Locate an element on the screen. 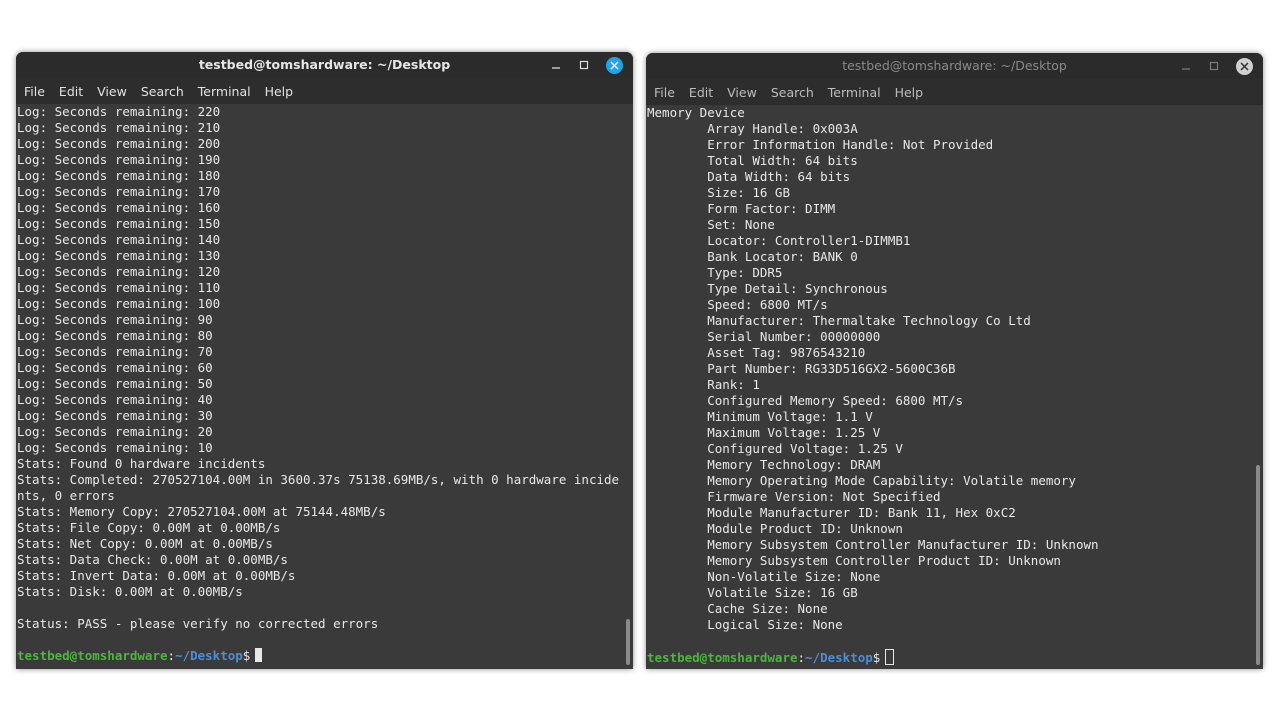  output-line: Log: Seconds remaining: 40 is located at coordinates (115, 399).